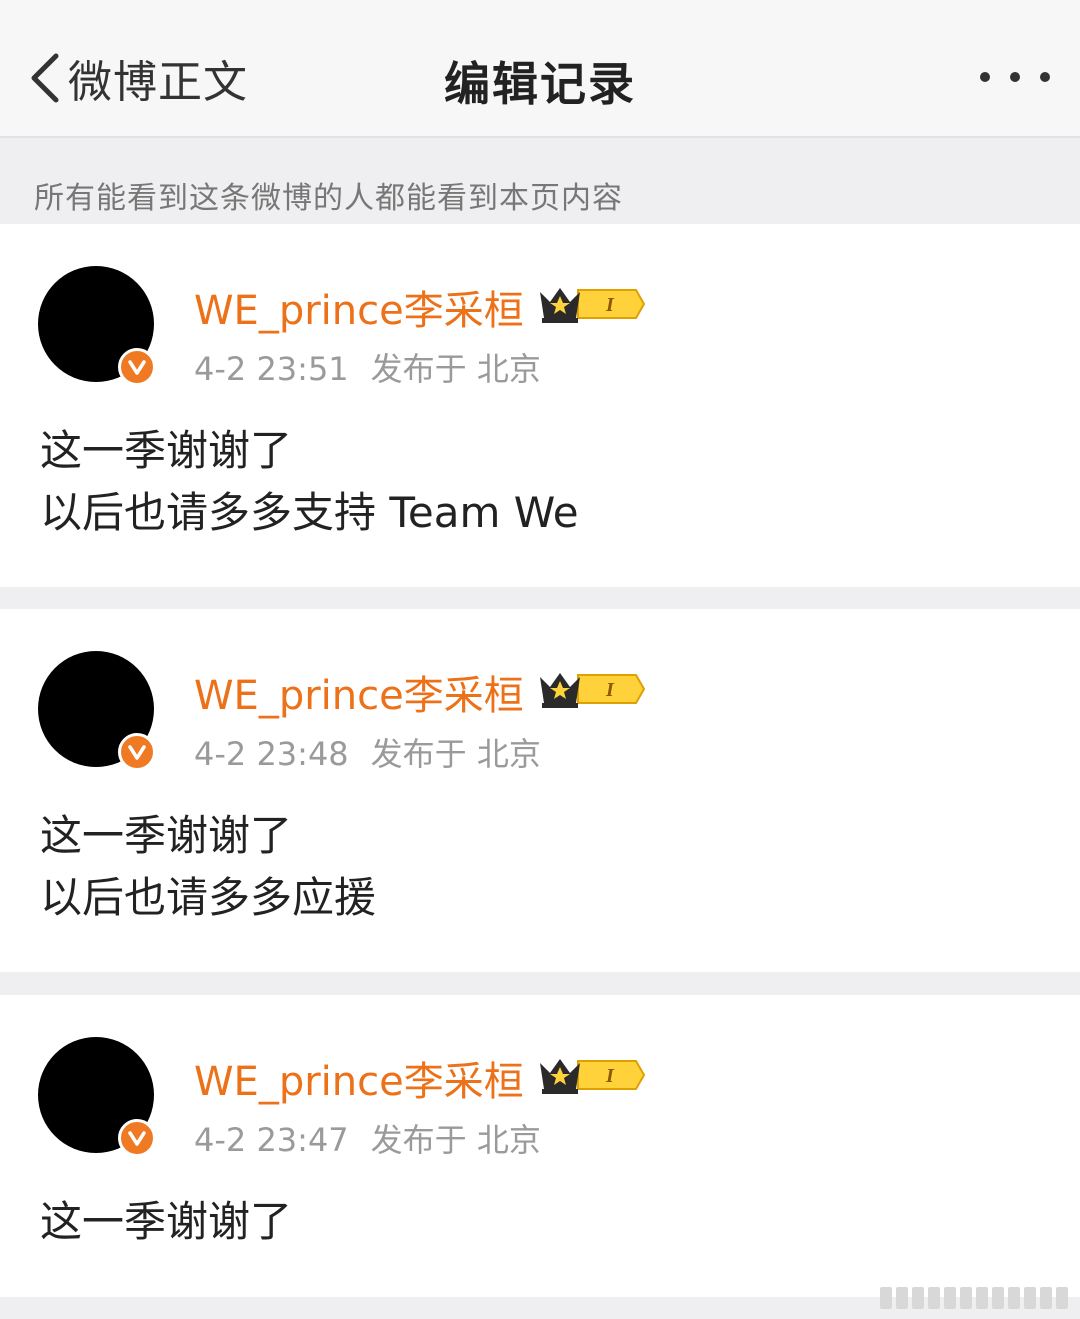 This screenshot has height=1319, width=1080. I want to click on visibility-notice: 所有能看到这条微博的人都能看到本页内容, so click(328, 198).